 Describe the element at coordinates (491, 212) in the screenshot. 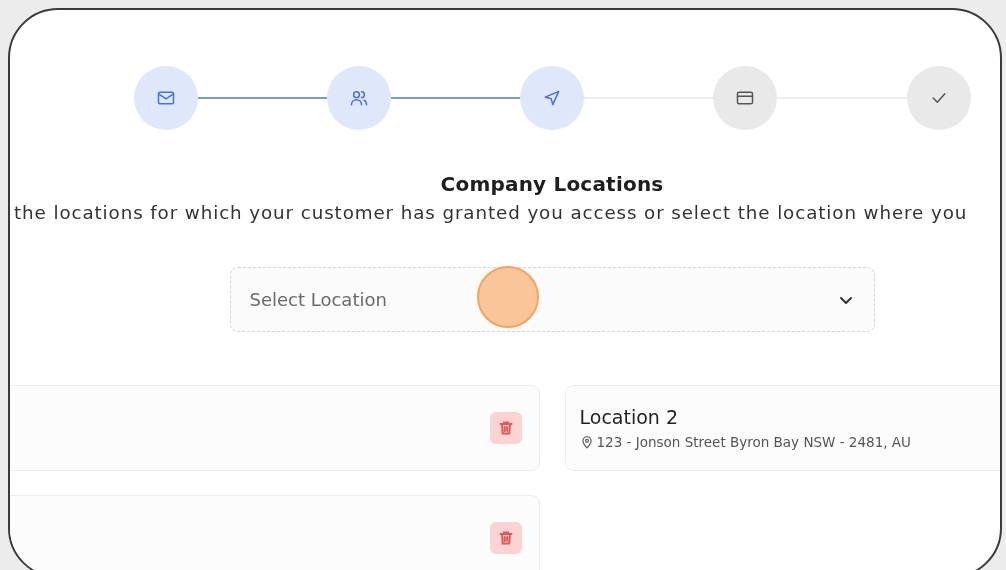

I see `section-description: the locations for which your customer has granted you access or select the location where you` at that location.